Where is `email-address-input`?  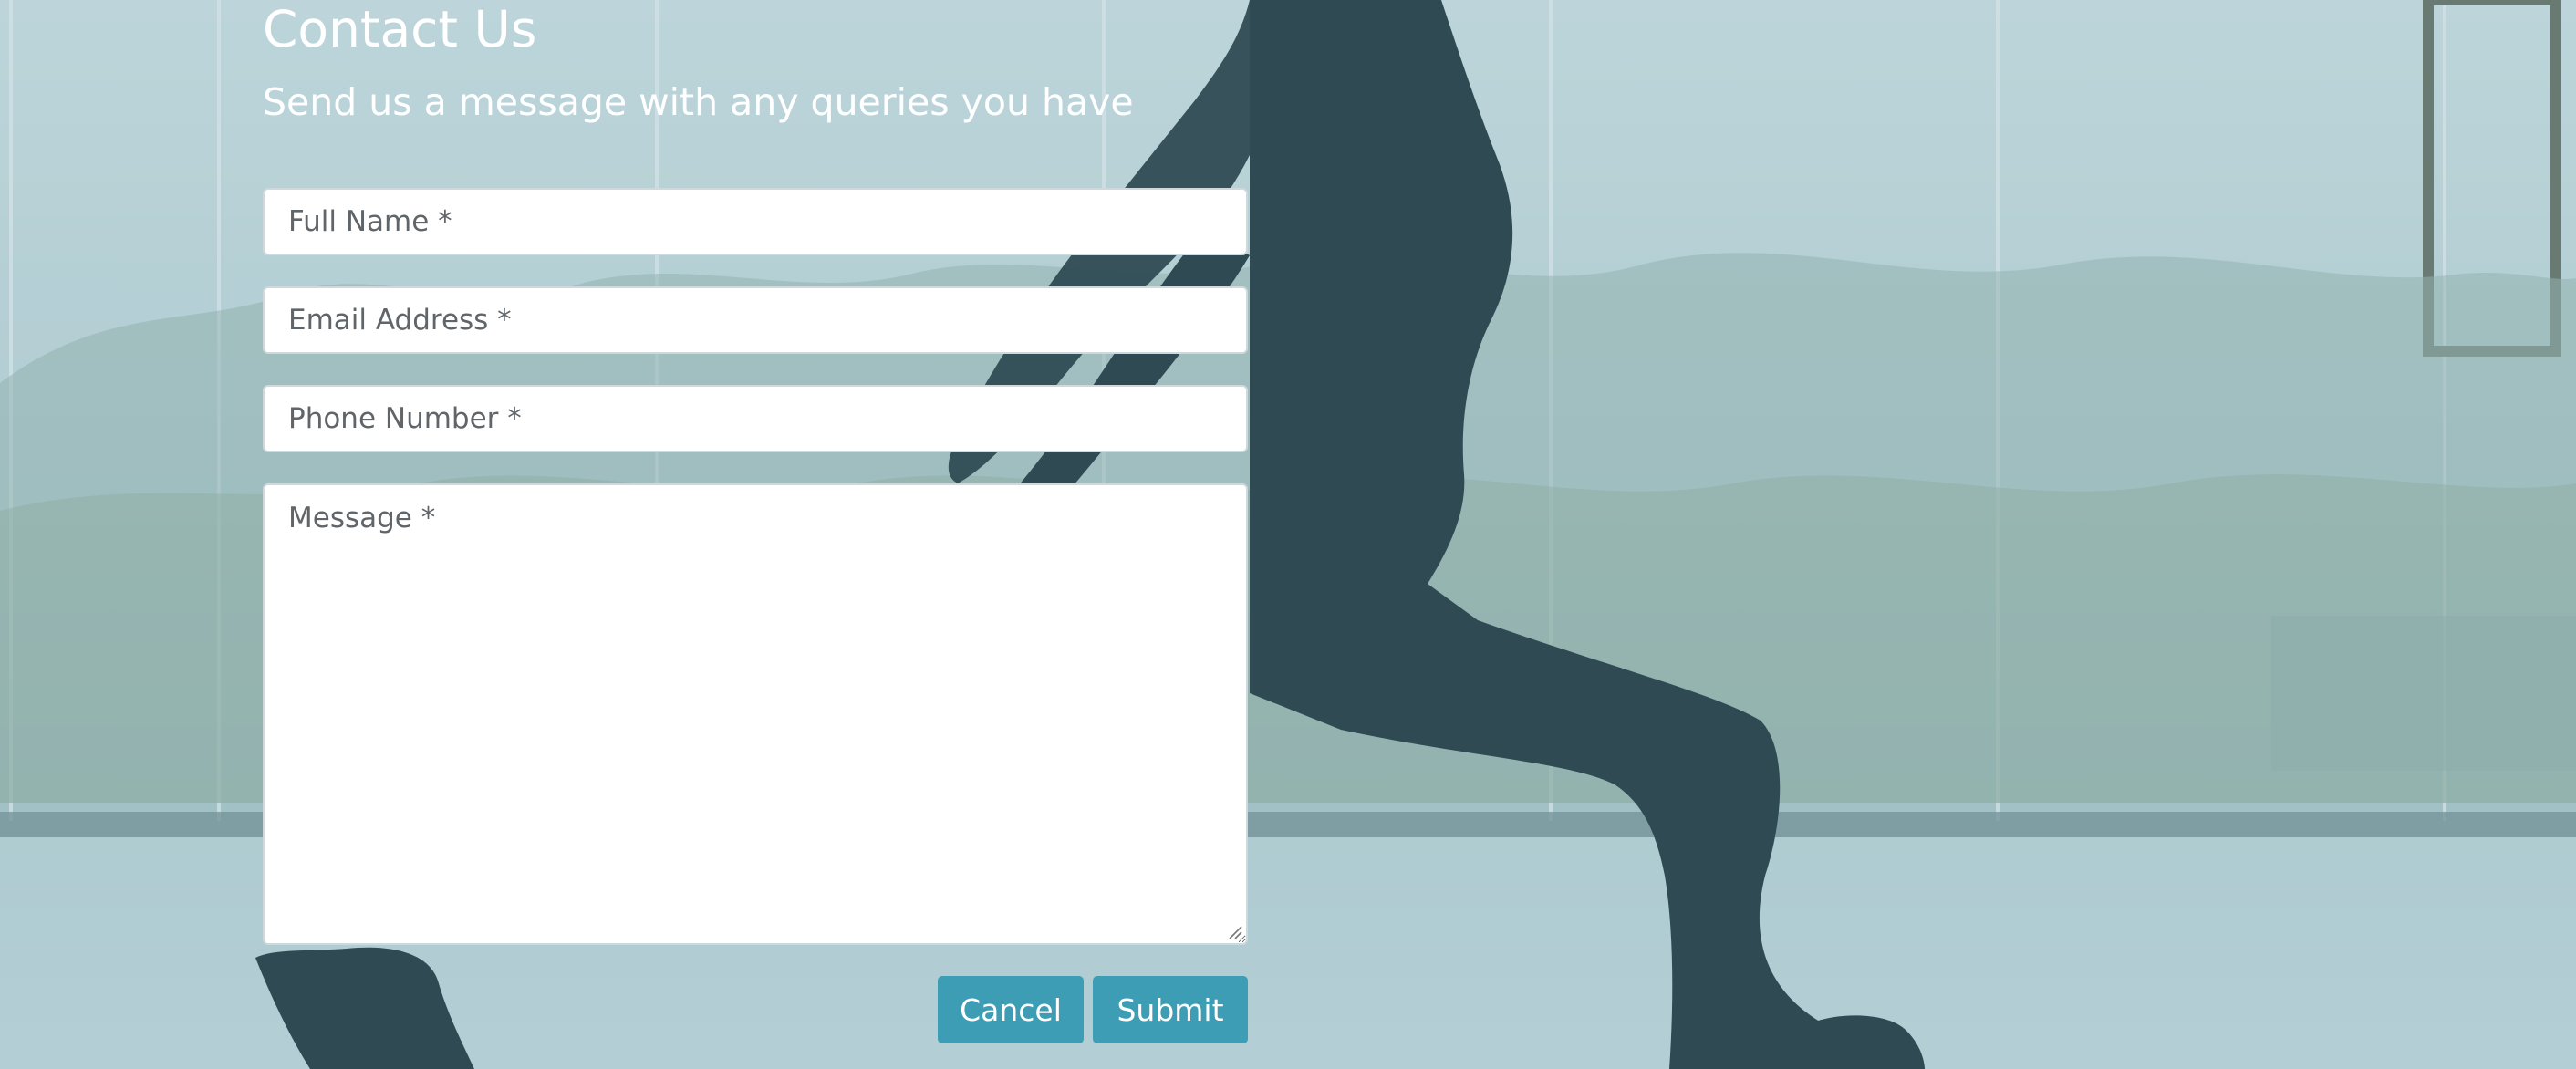
email-address-input is located at coordinates (755, 320).